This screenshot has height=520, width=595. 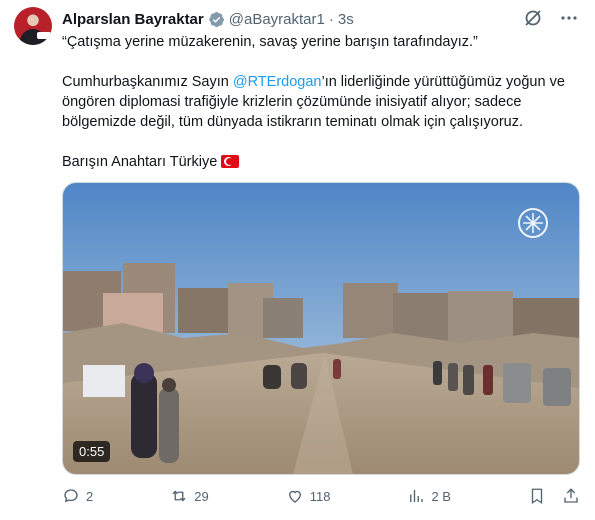 What do you see at coordinates (133, 19) in the screenshot?
I see `author-name: Alparslan Bayraktar` at bounding box center [133, 19].